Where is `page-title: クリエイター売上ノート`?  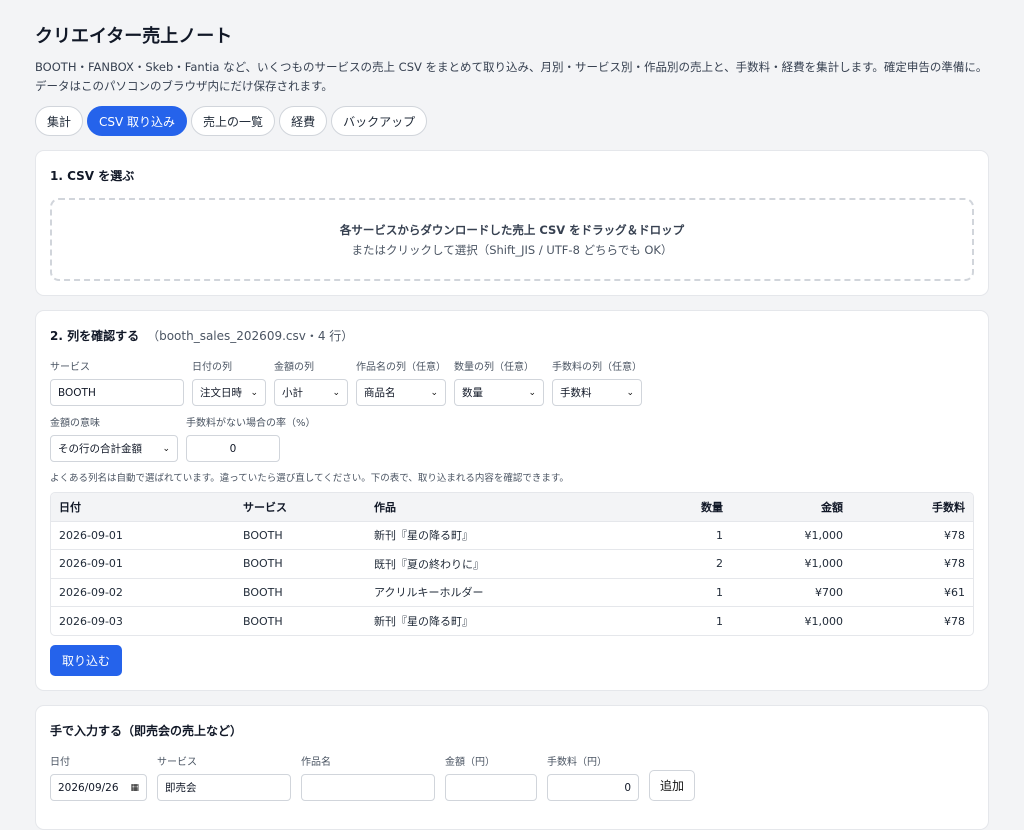 page-title: クリエイター売上ノート is located at coordinates (134, 36).